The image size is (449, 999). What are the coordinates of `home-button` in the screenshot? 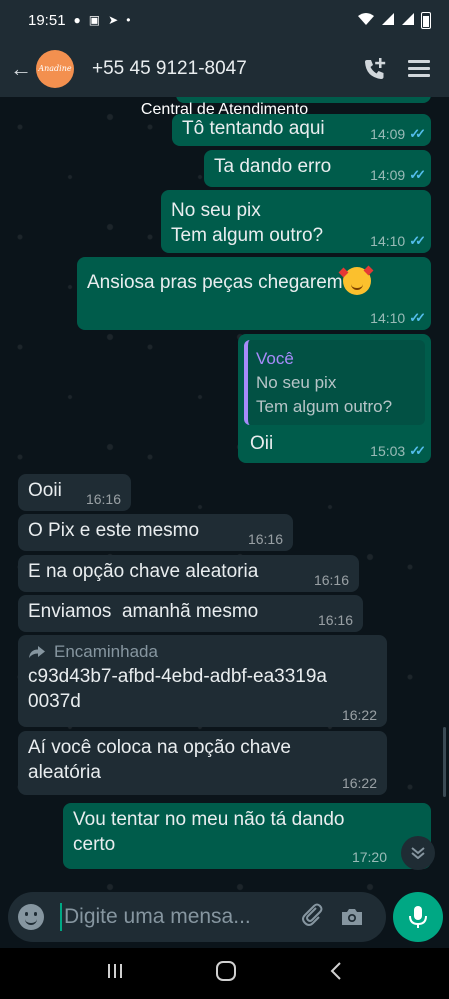 It's located at (226, 973).